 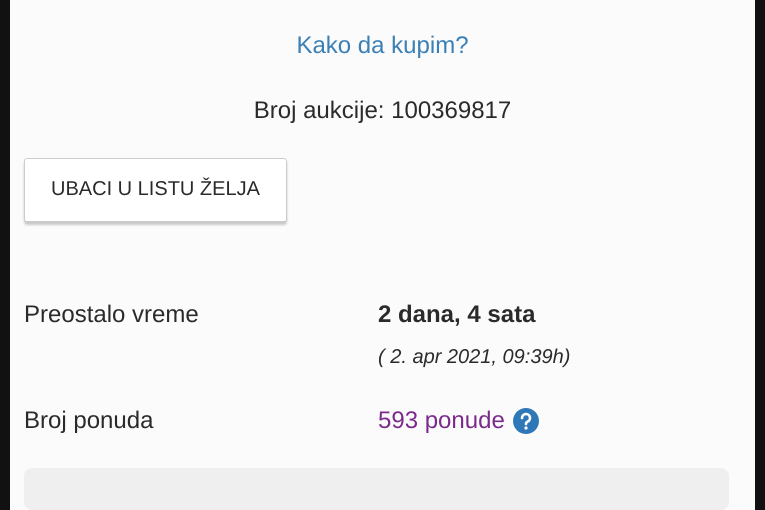 What do you see at coordinates (155, 190) in the screenshot?
I see `wishlist-button: UBACI U LISTU ŽELJA` at bounding box center [155, 190].